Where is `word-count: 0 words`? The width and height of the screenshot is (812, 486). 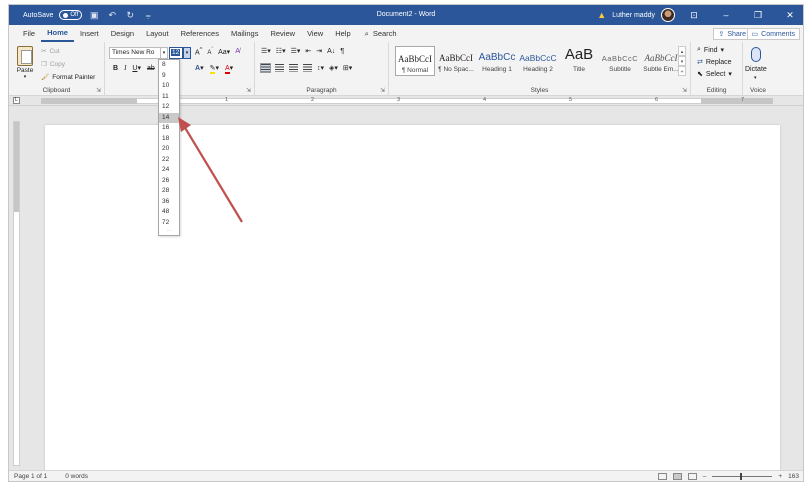 word-count: 0 words is located at coordinates (76, 476).